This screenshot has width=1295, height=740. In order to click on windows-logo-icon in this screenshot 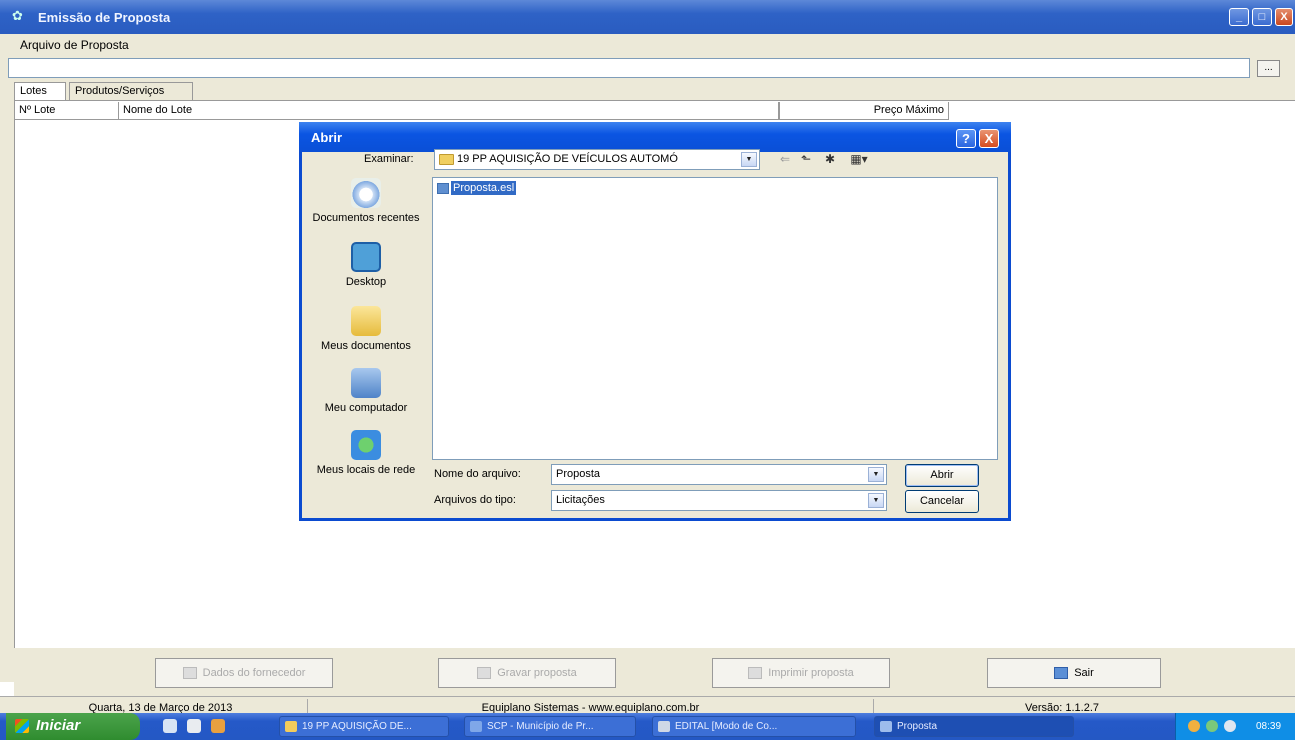, I will do `click(22, 726)`.